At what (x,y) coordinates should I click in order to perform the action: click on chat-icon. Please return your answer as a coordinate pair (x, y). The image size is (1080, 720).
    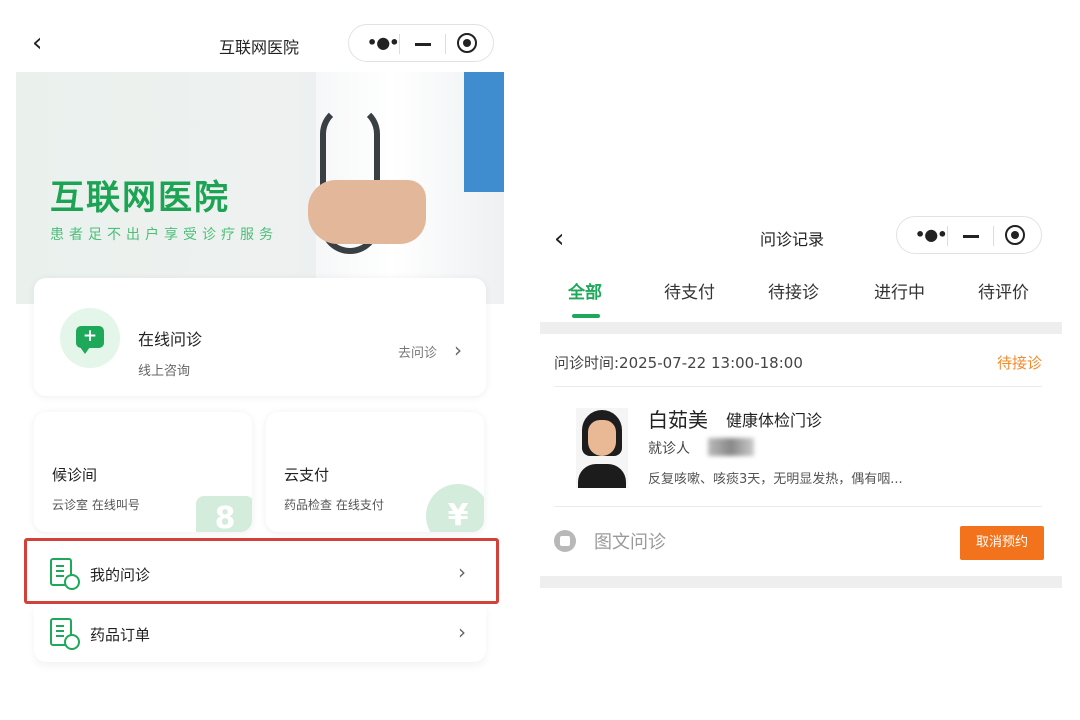
    Looking at the image, I should click on (565, 541).